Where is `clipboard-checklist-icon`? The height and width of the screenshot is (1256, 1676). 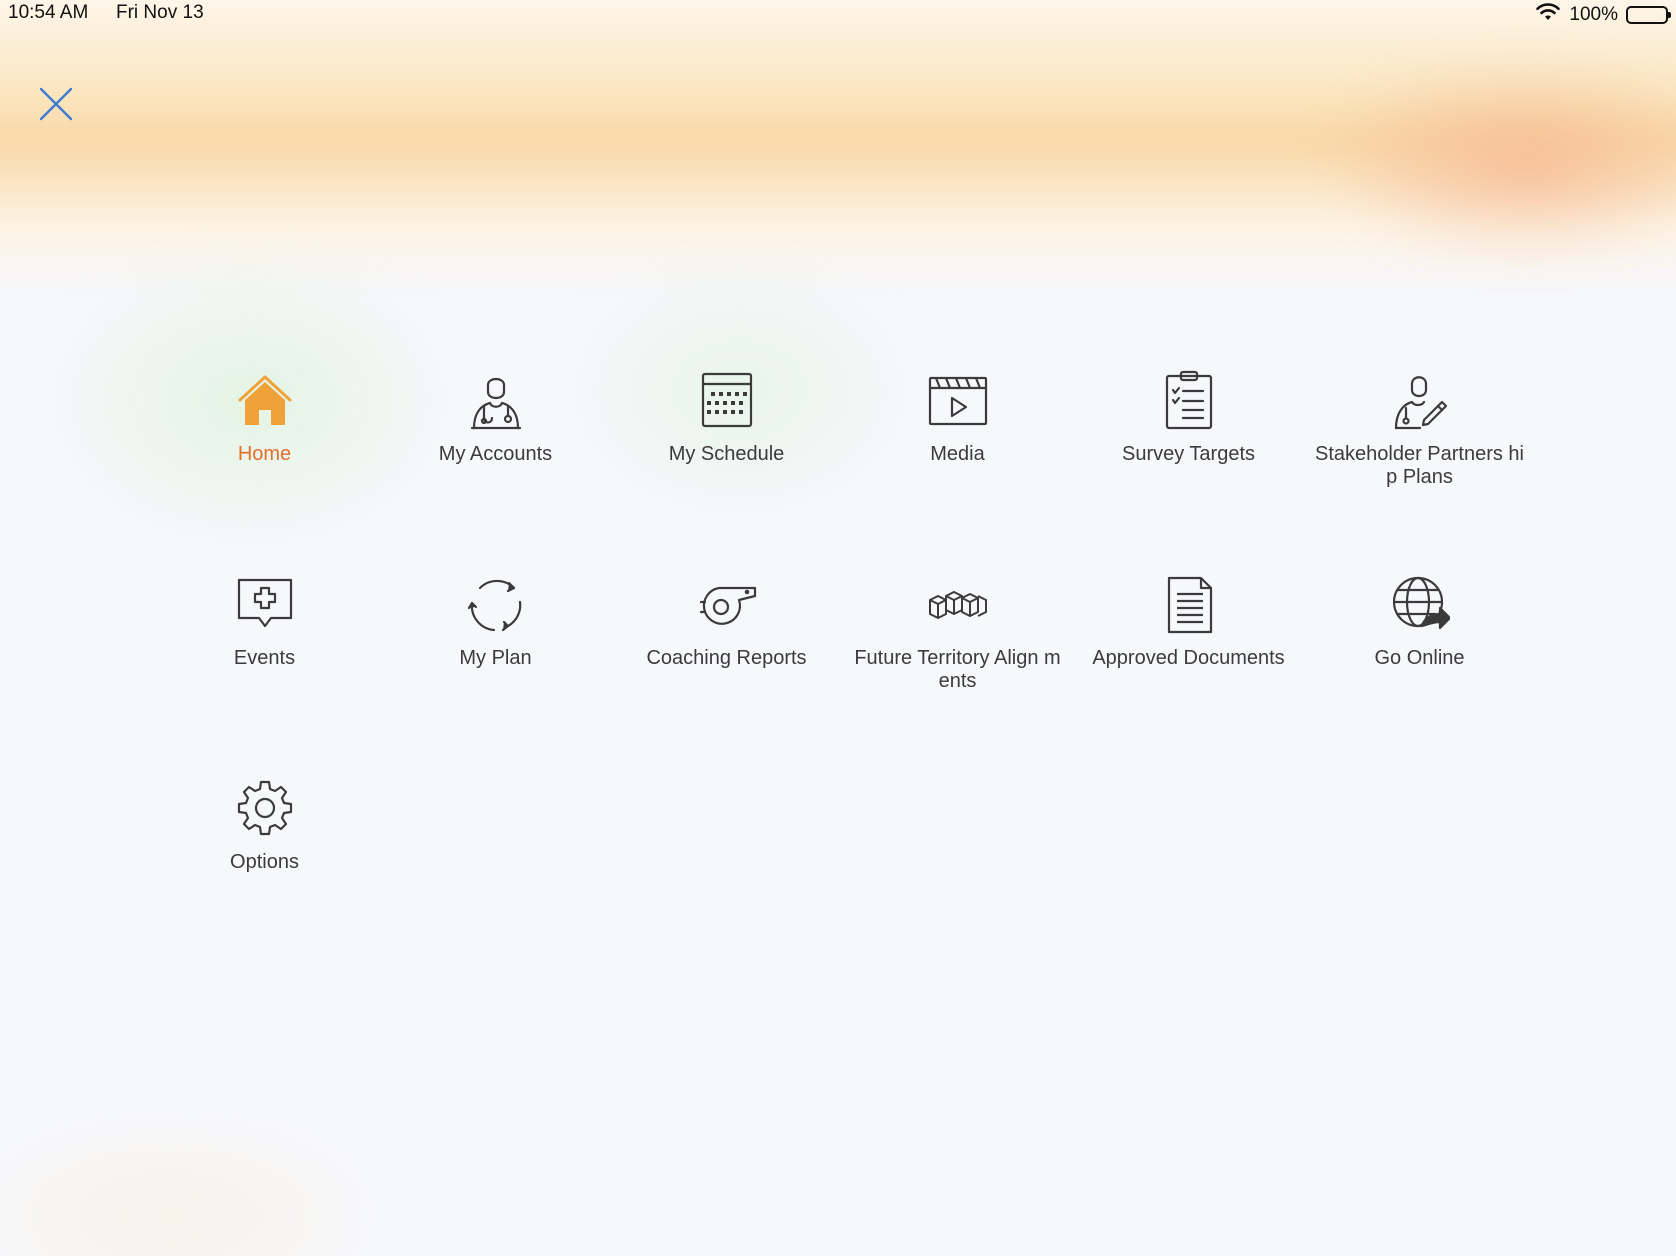
clipboard-checklist-icon is located at coordinates (1189, 400).